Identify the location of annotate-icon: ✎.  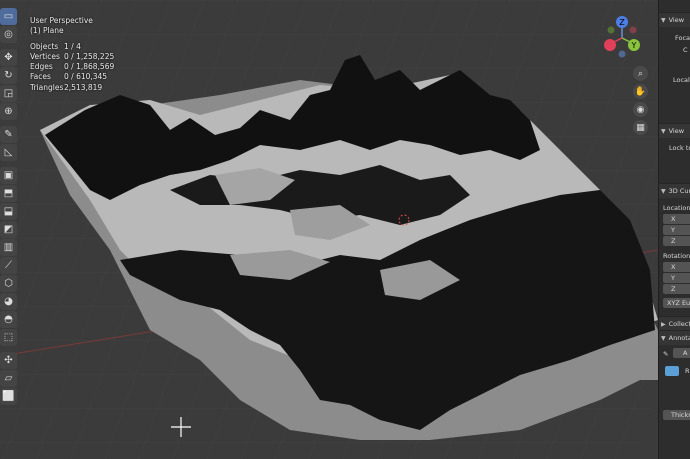
(8, 134).